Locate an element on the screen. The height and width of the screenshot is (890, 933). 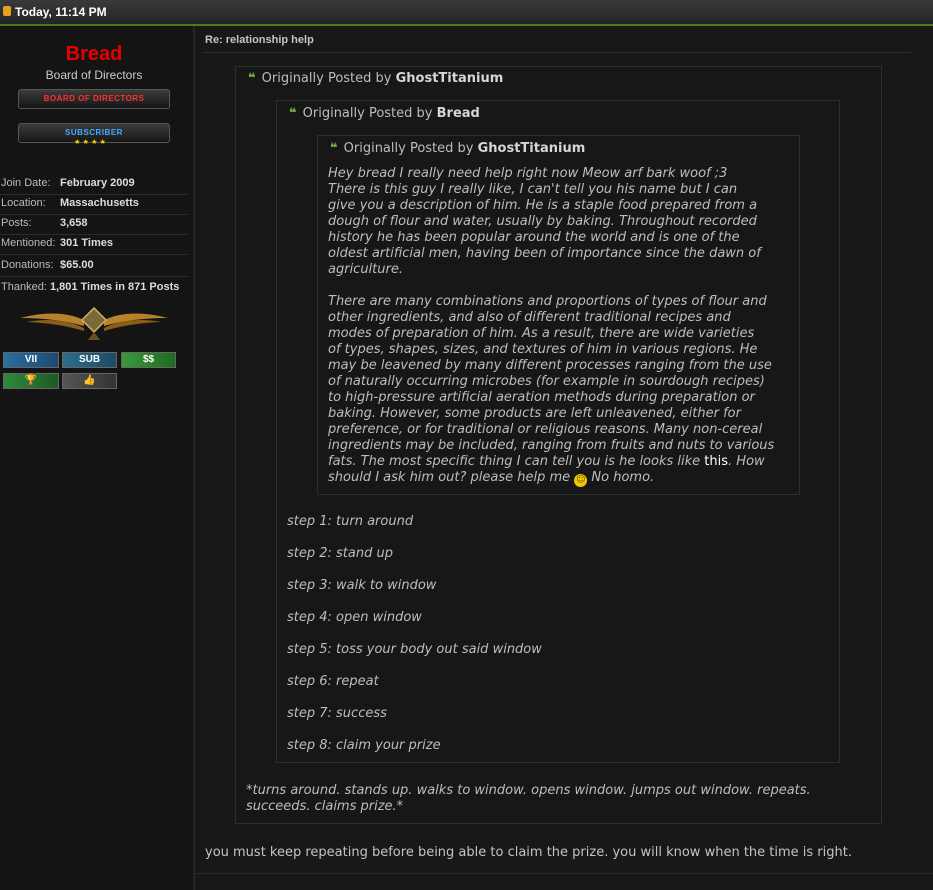
quote-header-inner: ❝ Originally Posted by GhostTitanium is located at coordinates (457, 148).